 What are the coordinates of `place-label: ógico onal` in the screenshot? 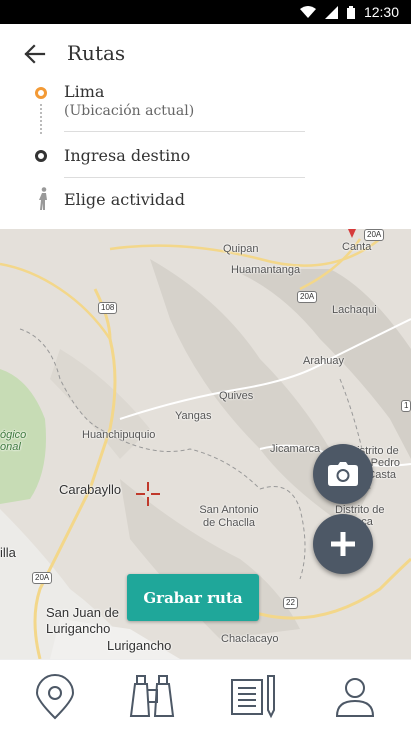 It's located at (13, 441).